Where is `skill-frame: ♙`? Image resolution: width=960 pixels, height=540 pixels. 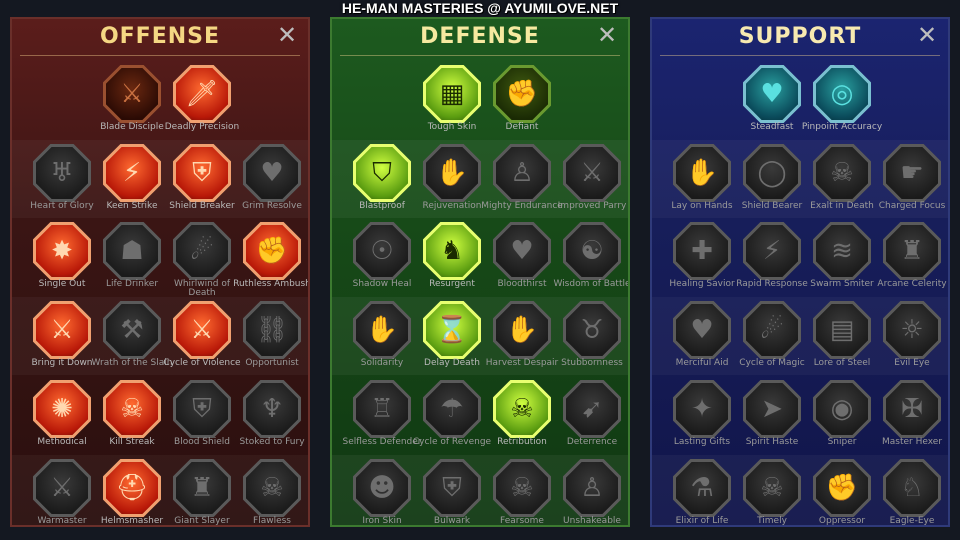
skill-frame: ♙ is located at coordinates (522, 173).